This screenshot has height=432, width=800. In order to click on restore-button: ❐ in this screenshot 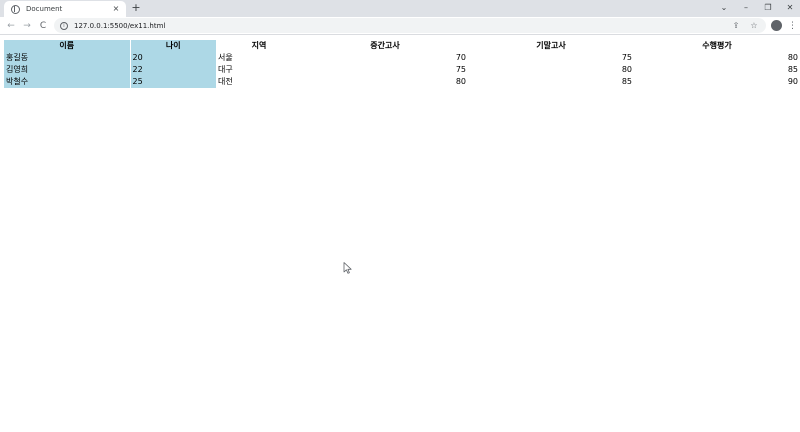, I will do `click(768, 8)`.